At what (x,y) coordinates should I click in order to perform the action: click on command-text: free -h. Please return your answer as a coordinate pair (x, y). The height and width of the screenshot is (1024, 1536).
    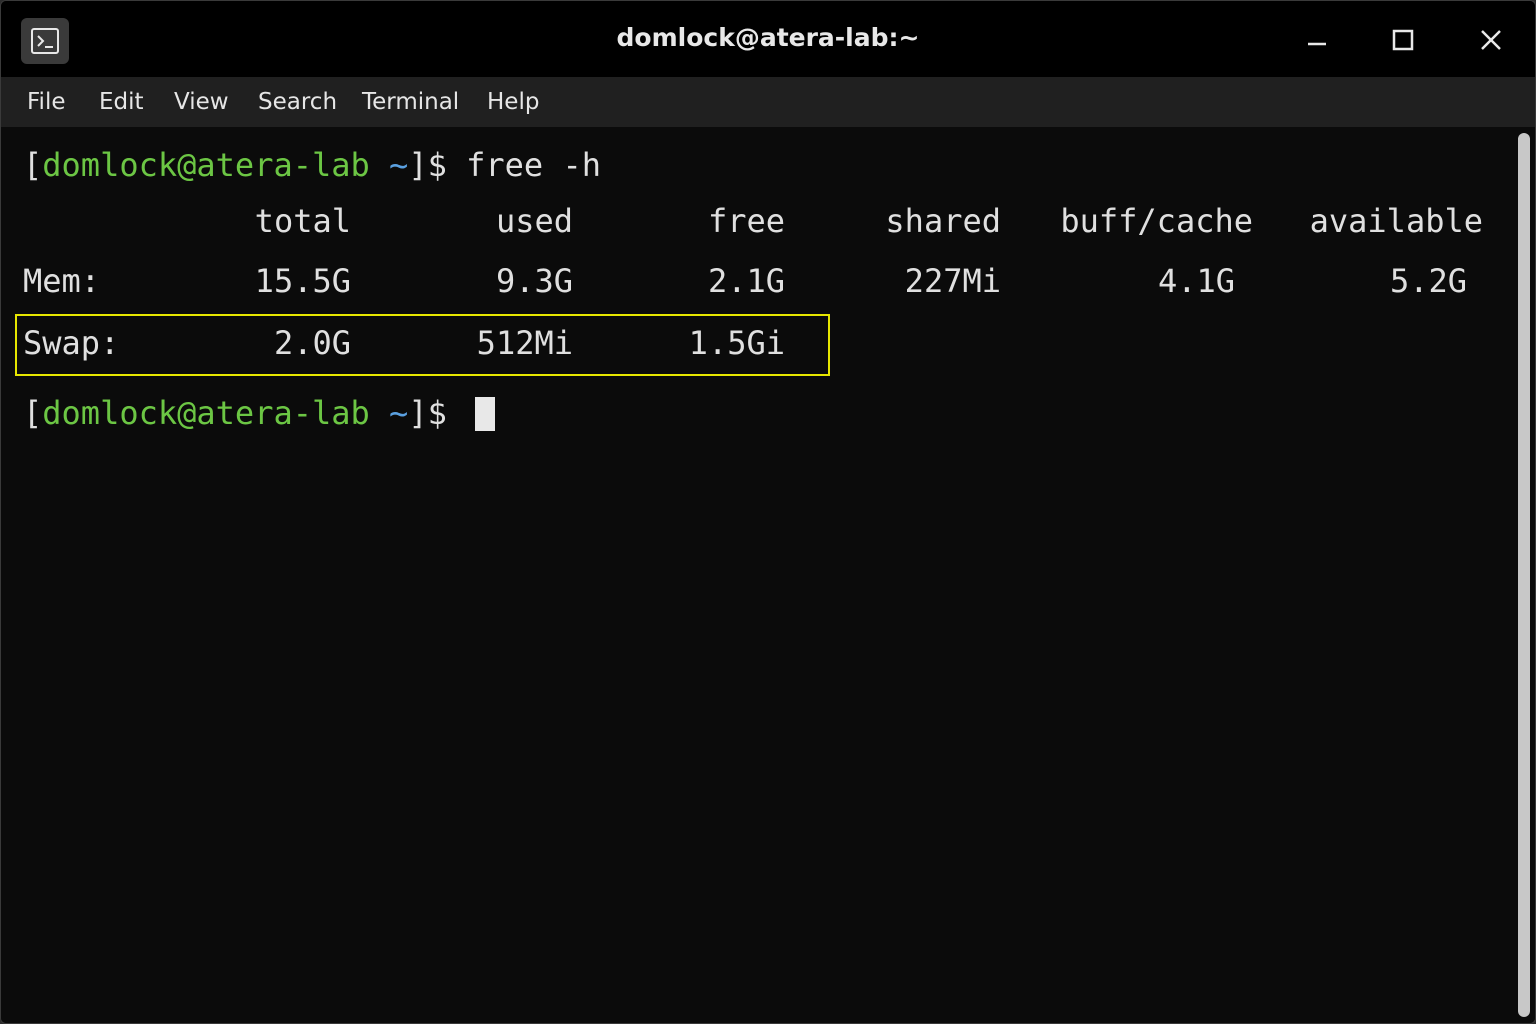
    Looking at the image, I should click on (533, 165).